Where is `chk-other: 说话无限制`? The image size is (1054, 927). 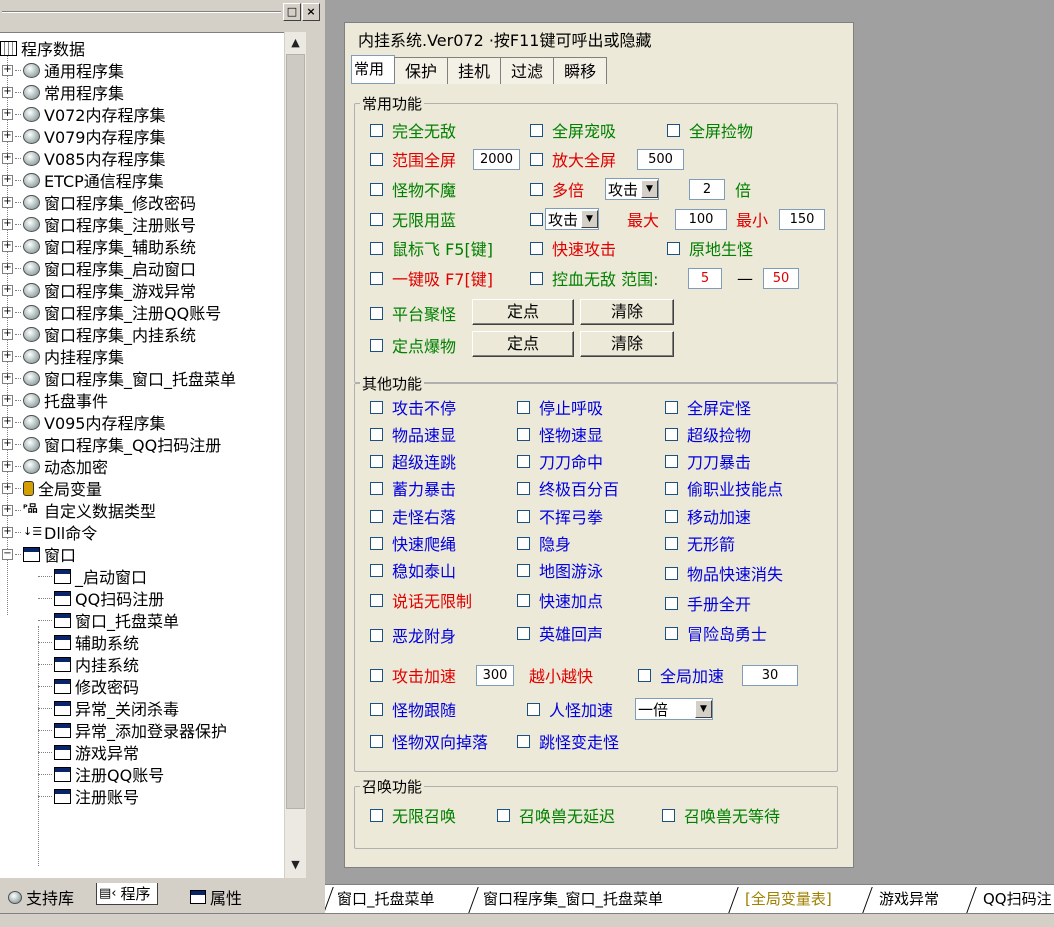
chk-other: 说话无限制 is located at coordinates (421, 600).